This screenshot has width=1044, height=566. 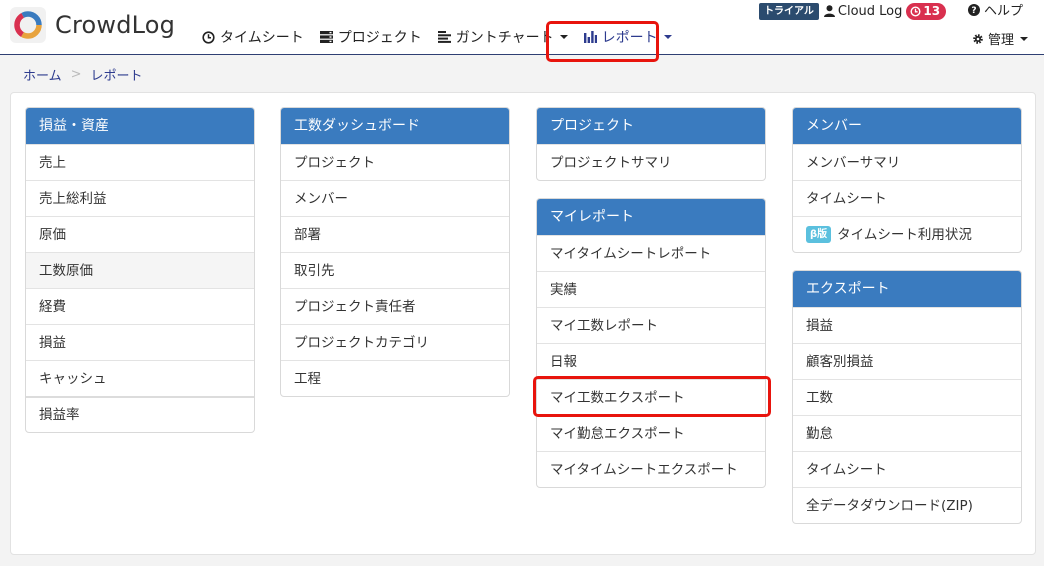 What do you see at coordinates (140, 378) in the screenshot?
I see `report-link-cash: キャッシュ` at bounding box center [140, 378].